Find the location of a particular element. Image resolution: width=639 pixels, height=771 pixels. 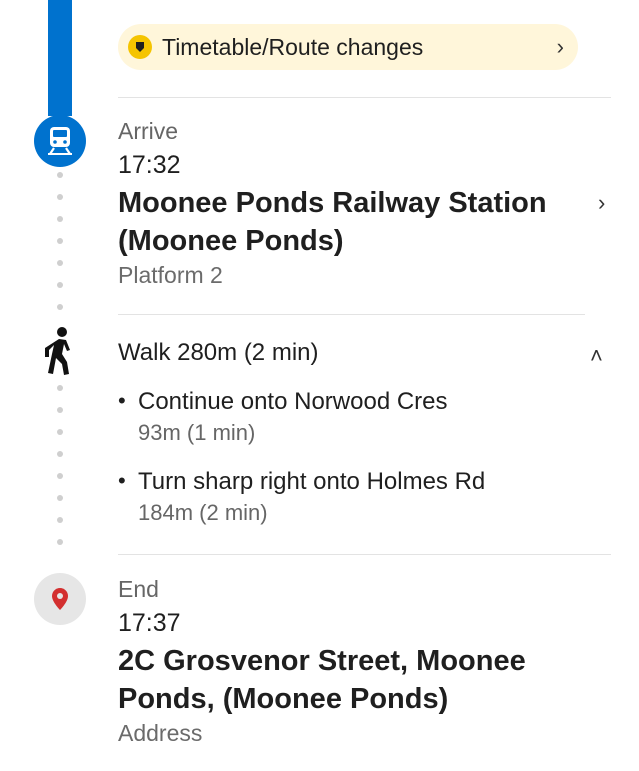

destination-pin-icon is located at coordinates (60, 599).